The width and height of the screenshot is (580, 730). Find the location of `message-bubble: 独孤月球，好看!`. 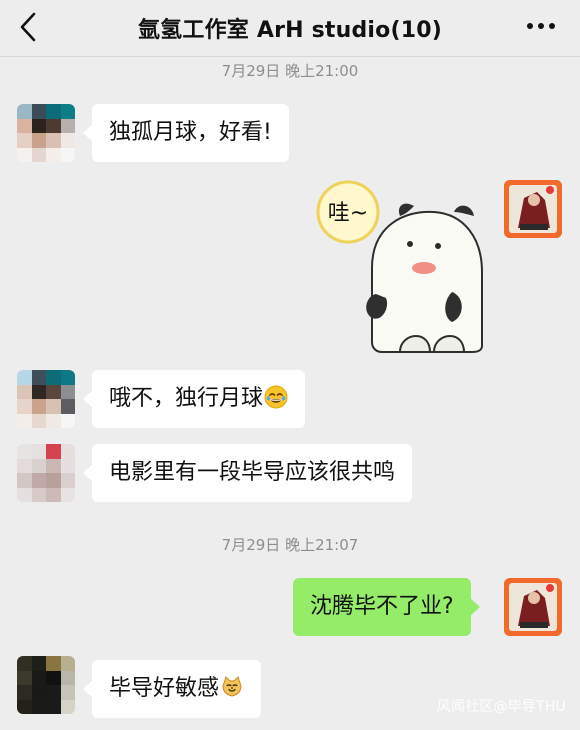

message-bubble: 独孤月球，好看! is located at coordinates (186, 133).